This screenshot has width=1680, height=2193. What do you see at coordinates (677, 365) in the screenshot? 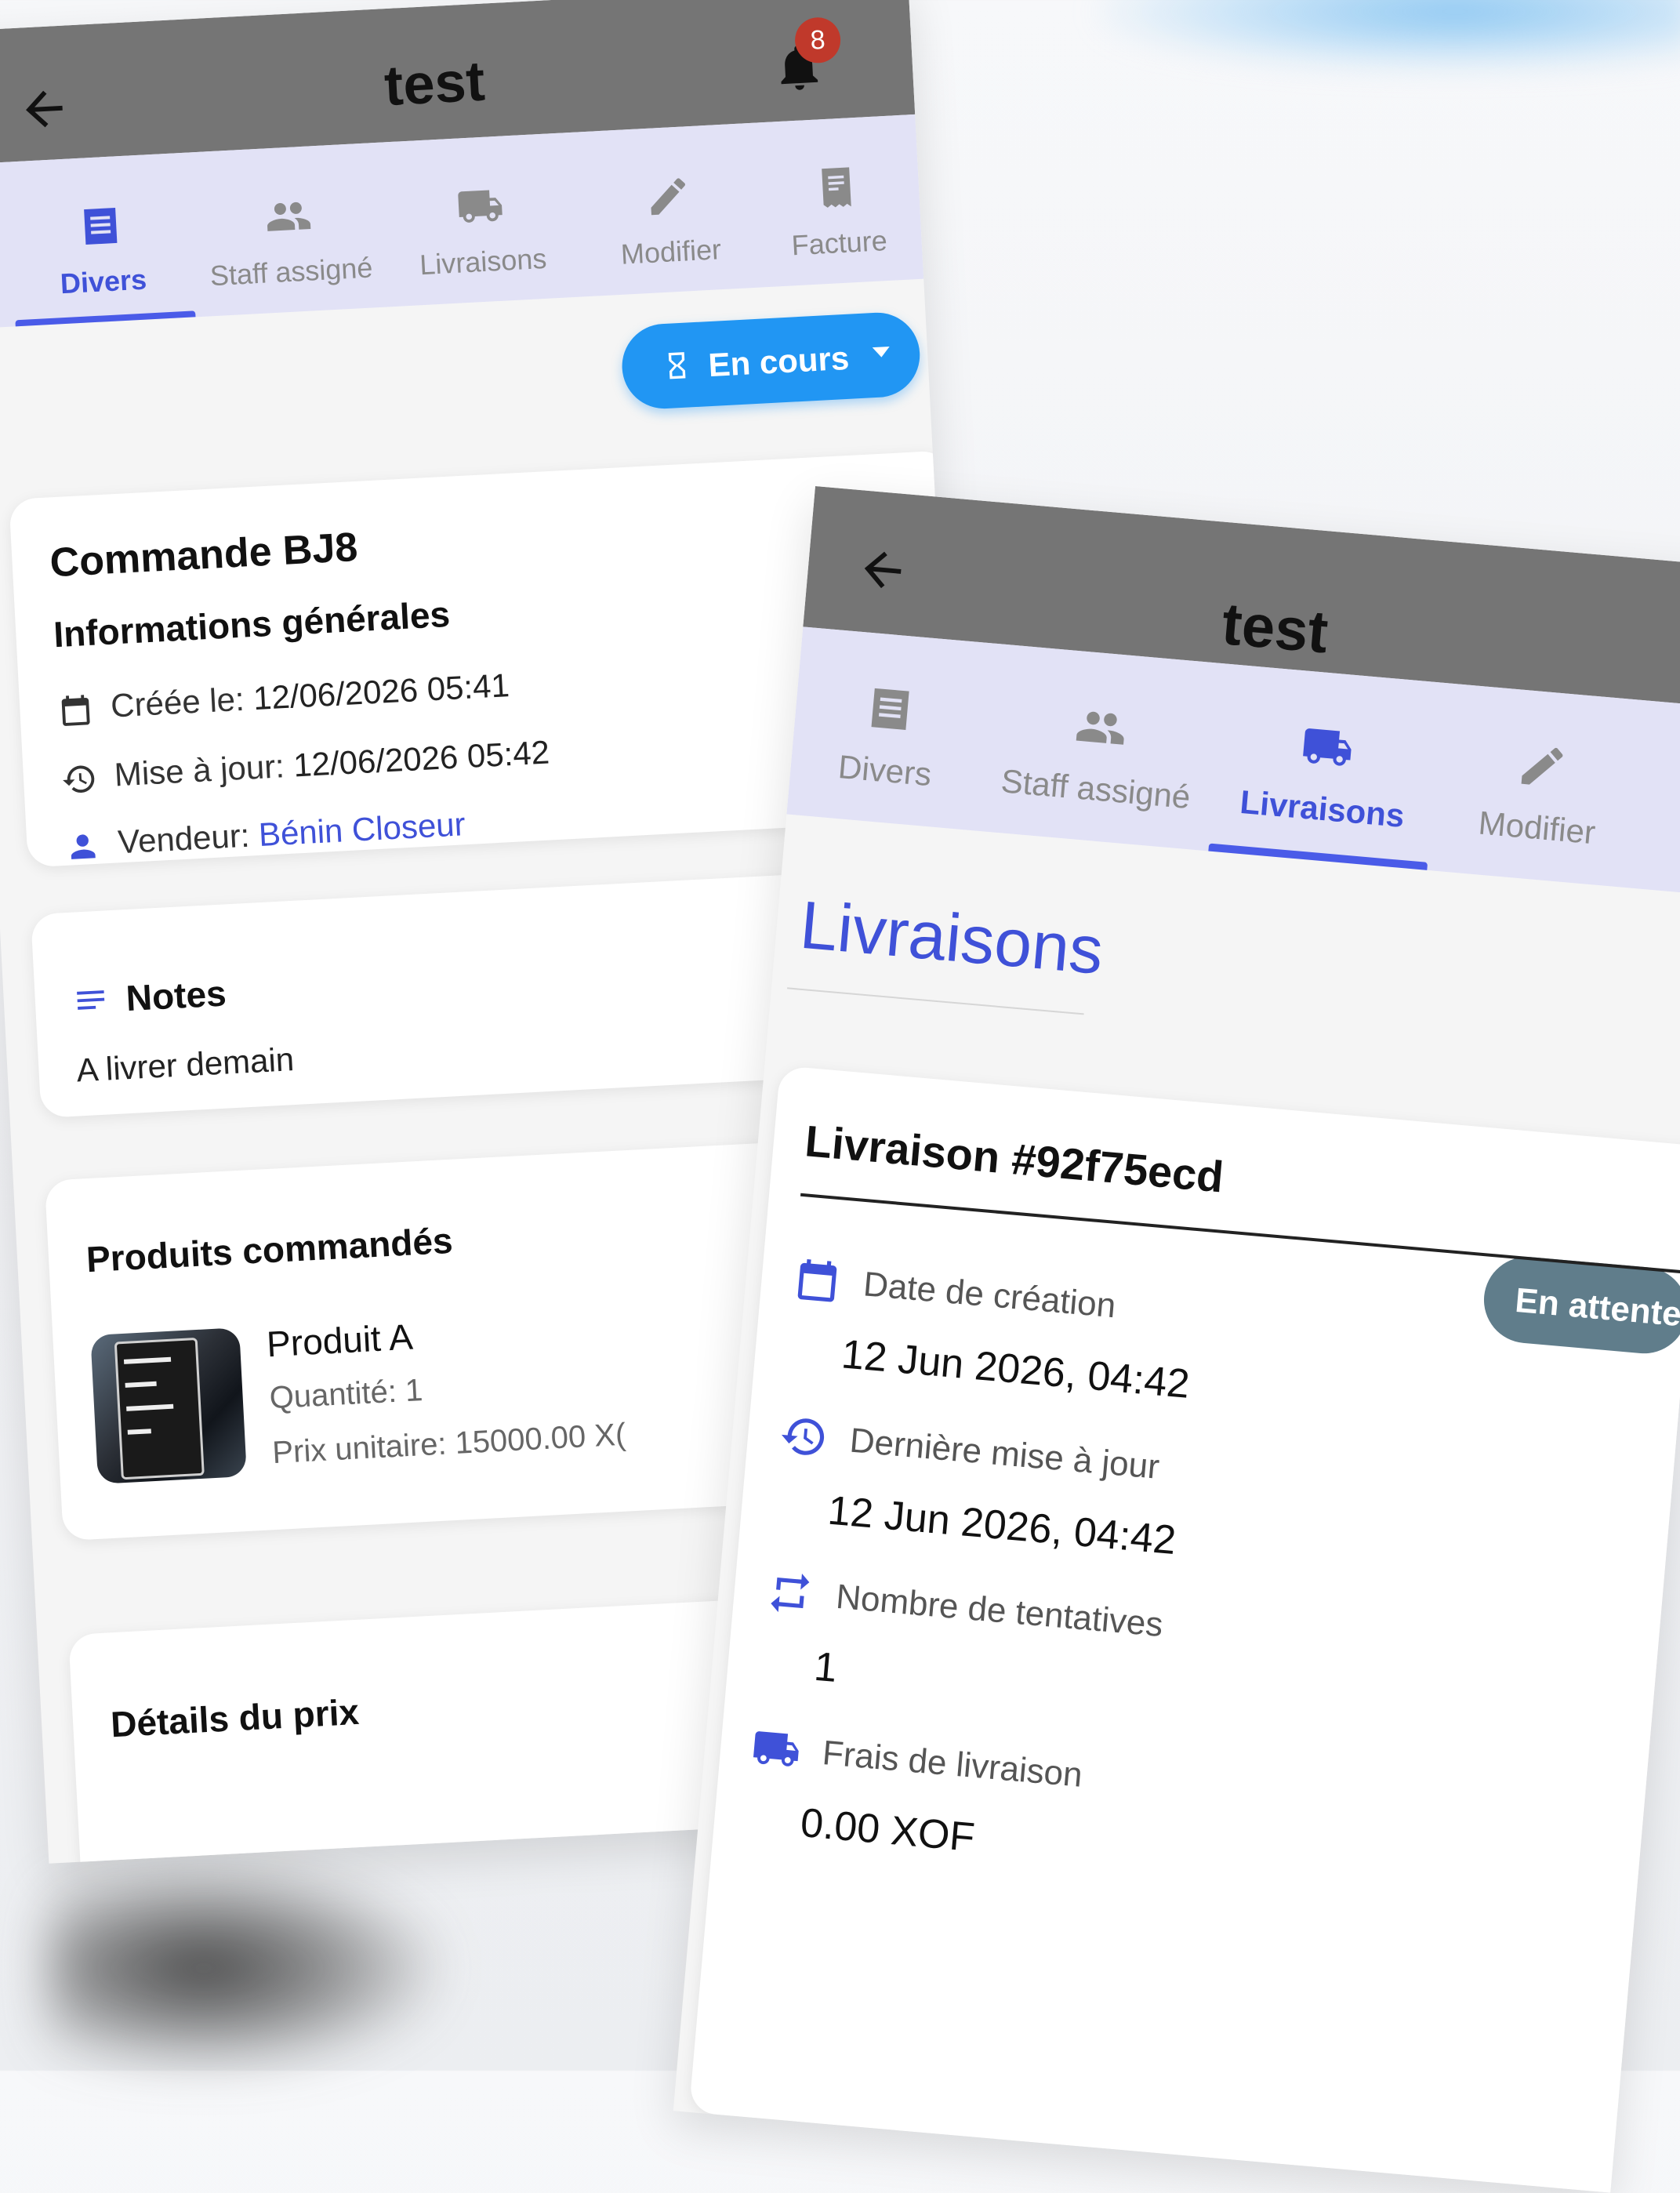
I see `hourglass-icon` at bounding box center [677, 365].